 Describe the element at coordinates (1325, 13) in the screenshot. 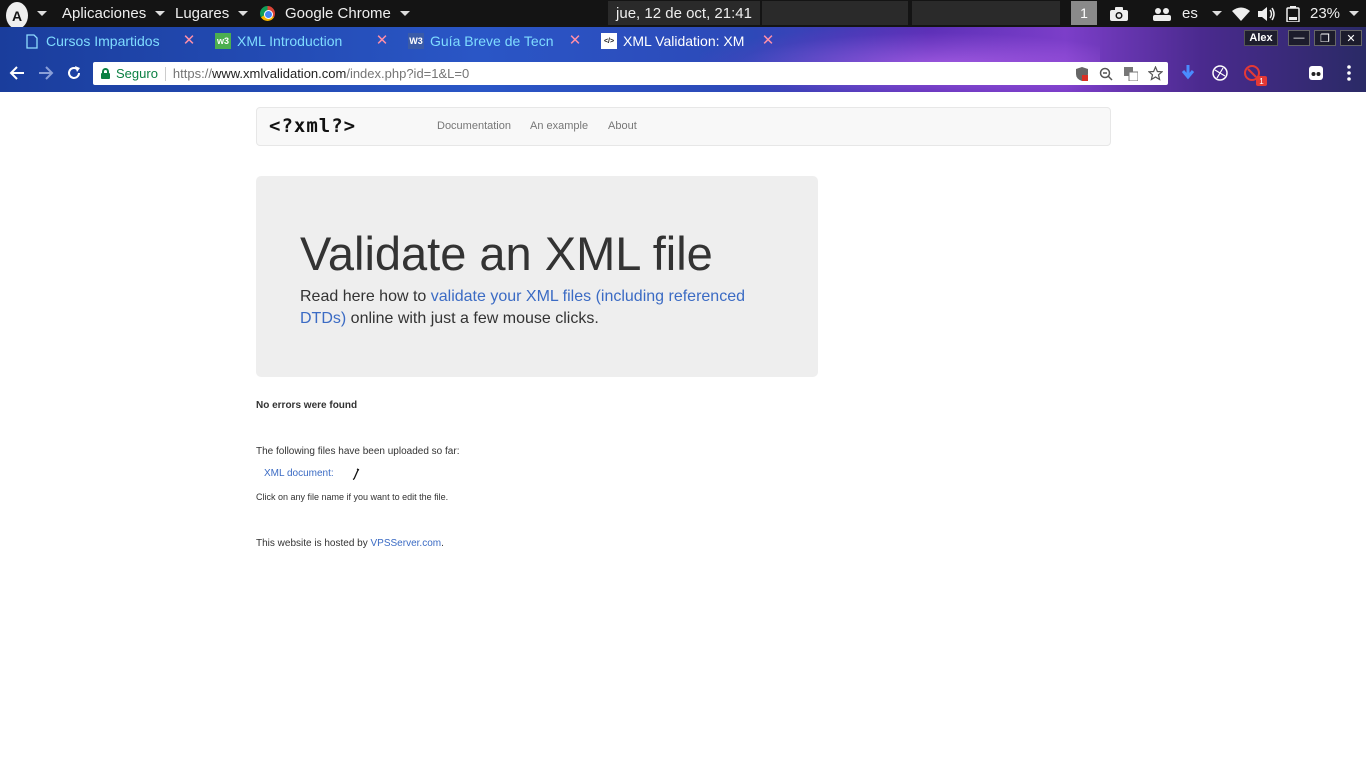

I see `battery-percentage: 23%` at that location.